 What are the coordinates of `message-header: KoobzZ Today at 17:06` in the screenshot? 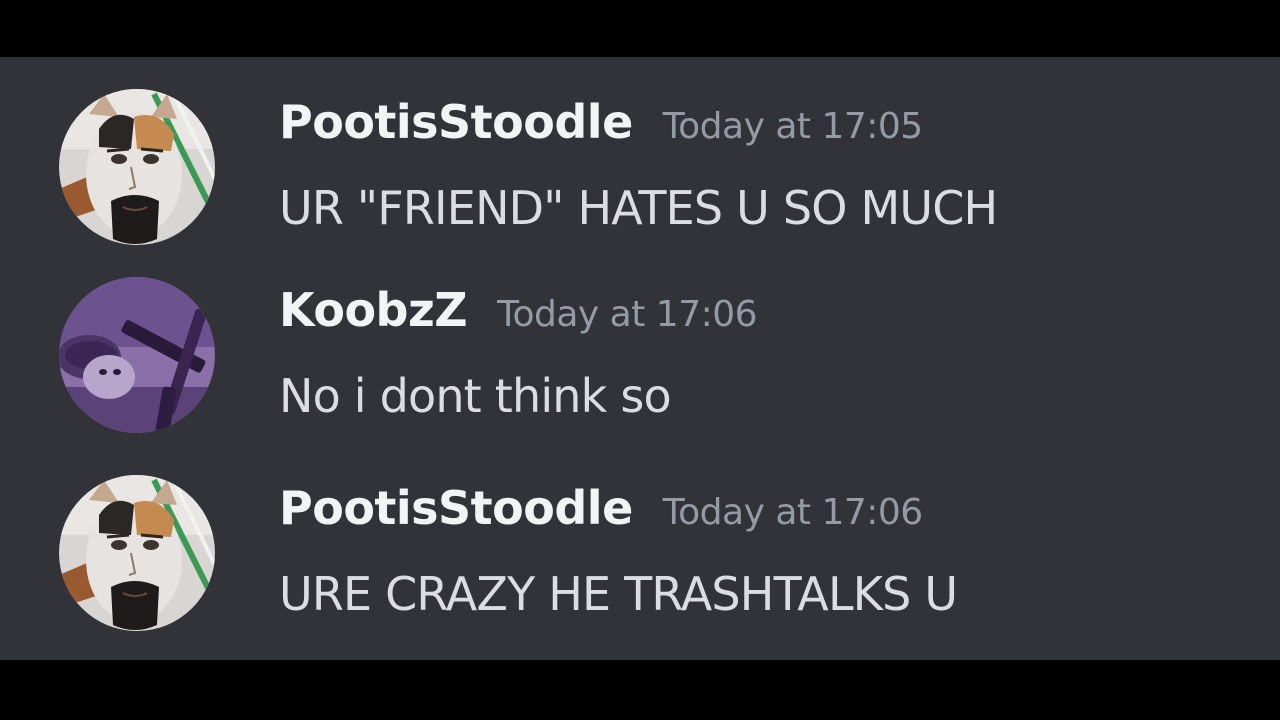 It's located at (518, 310).